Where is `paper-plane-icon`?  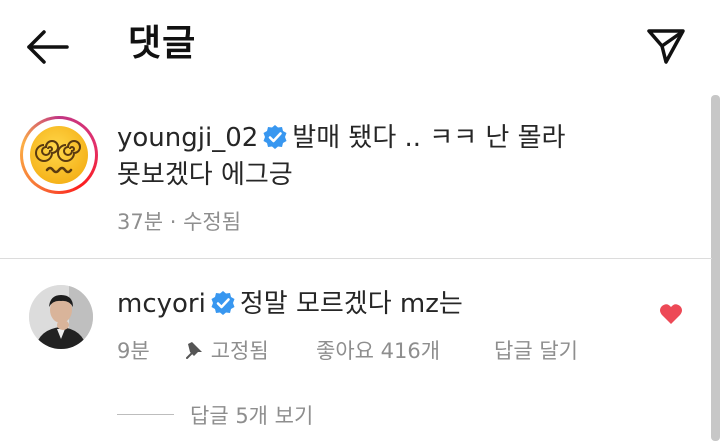
paper-plane-icon is located at coordinates (666, 46).